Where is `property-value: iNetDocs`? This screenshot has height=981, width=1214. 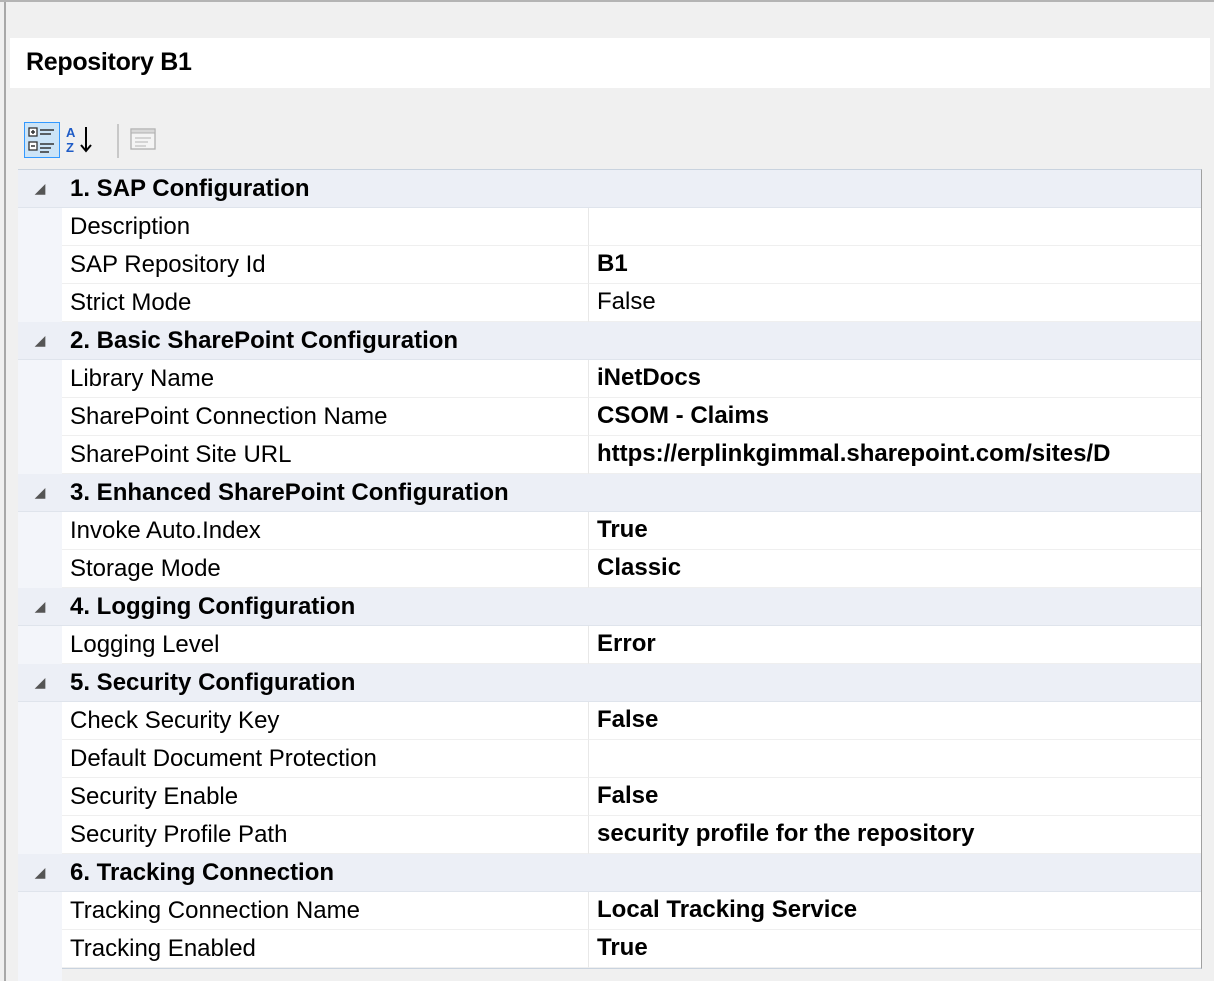 property-value: iNetDocs is located at coordinates (895, 379).